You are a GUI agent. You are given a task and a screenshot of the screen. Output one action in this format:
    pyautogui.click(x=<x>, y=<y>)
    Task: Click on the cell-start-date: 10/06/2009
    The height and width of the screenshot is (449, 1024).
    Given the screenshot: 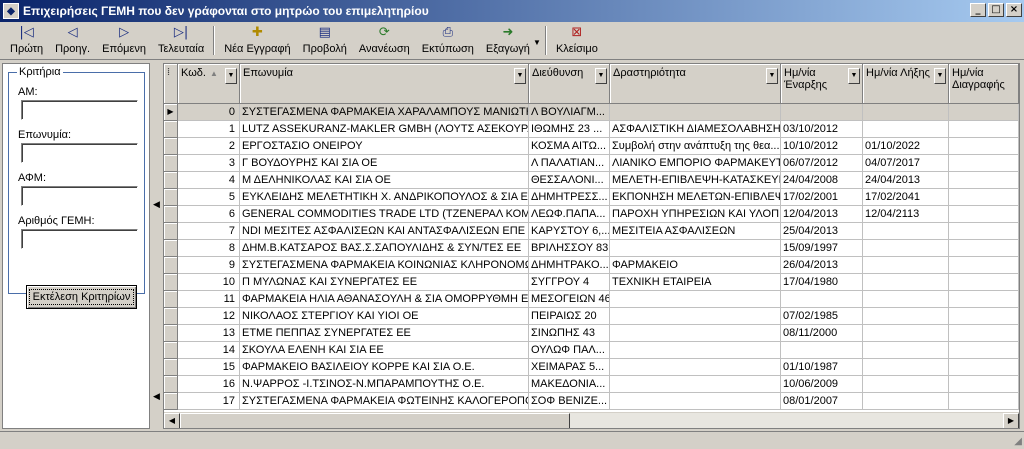 What is the action you would take?
    pyautogui.click(x=822, y=384)
    